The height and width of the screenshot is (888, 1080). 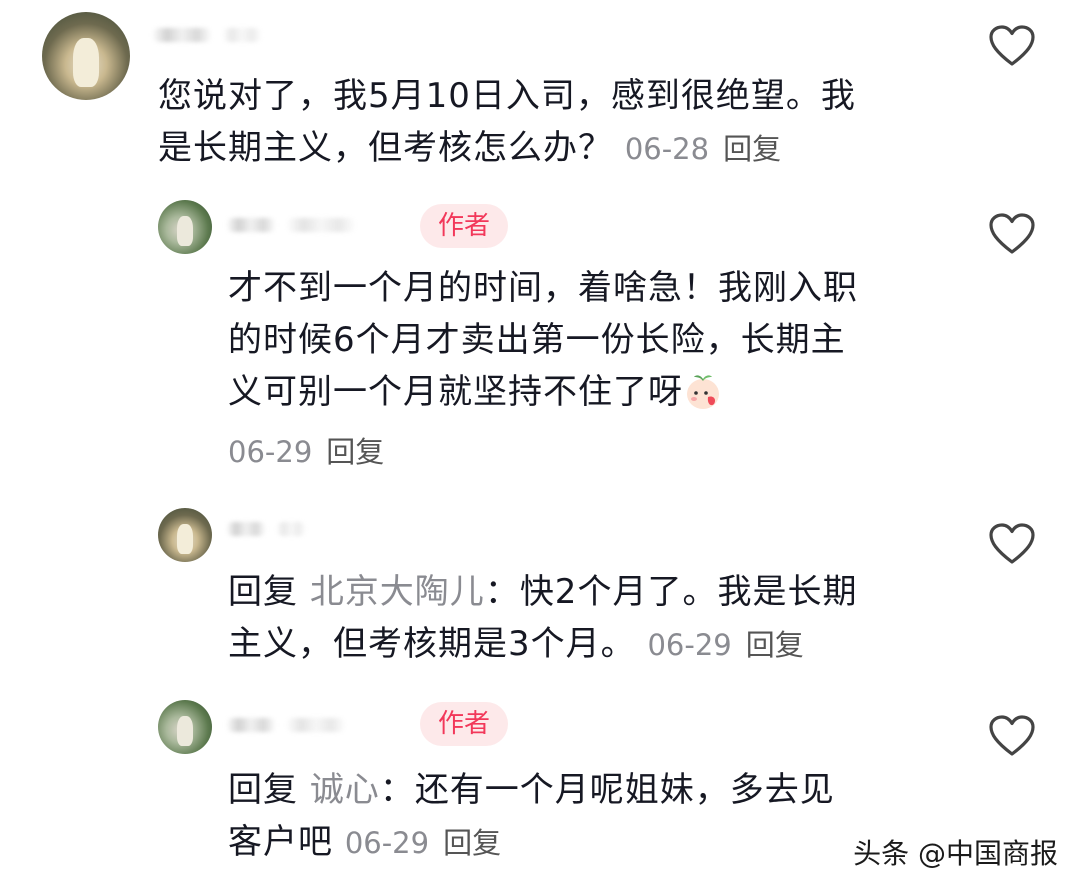 What do you see at coordinates (667, 149) in the screenshot?
I see `comment-date: 06-28` at bounding box center [667, 149].